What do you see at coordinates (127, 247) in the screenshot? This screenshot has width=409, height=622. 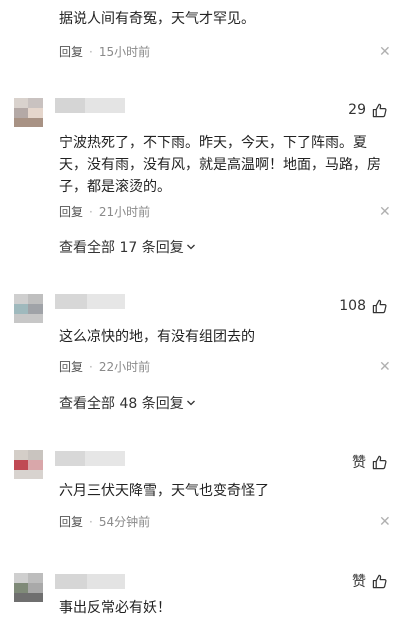 I see `view-all-replies-link: 查看全部 17 条回复` at bounding box center [127, 247].